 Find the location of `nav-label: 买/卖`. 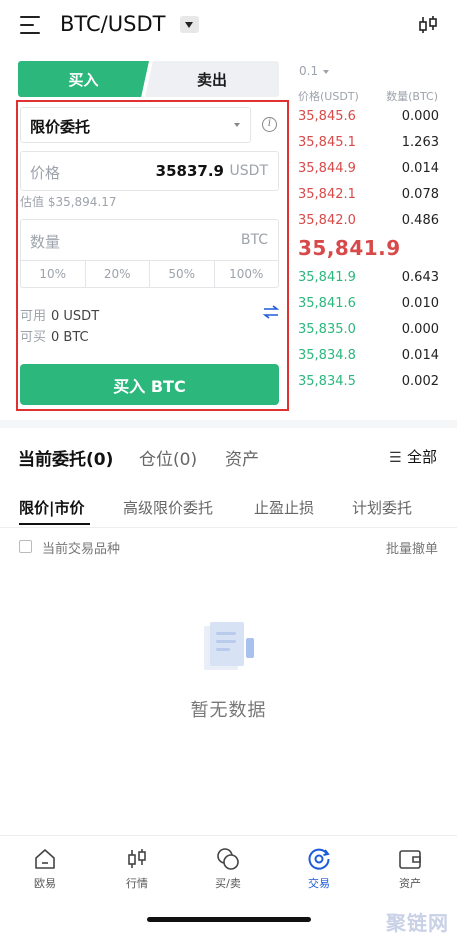

nav-label: 买/卖 is located at coordinates (228, 883).